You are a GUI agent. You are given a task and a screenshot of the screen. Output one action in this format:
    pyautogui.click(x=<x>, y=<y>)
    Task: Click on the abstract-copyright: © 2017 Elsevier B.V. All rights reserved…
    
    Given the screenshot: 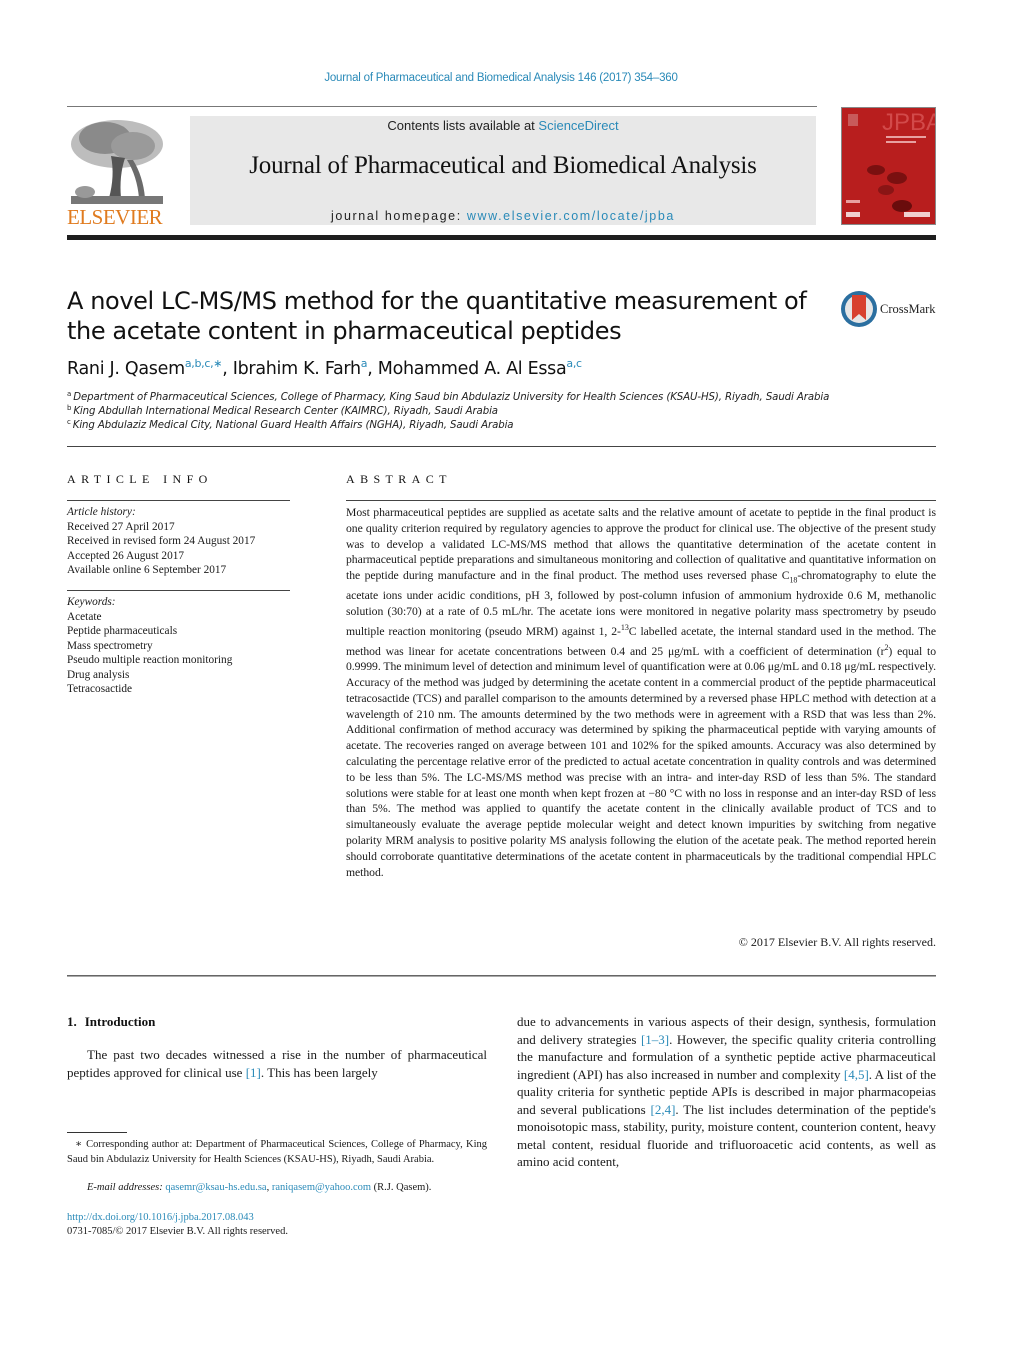 What is the action you would take?
    pyautogui.click(x=837, y=942)
    